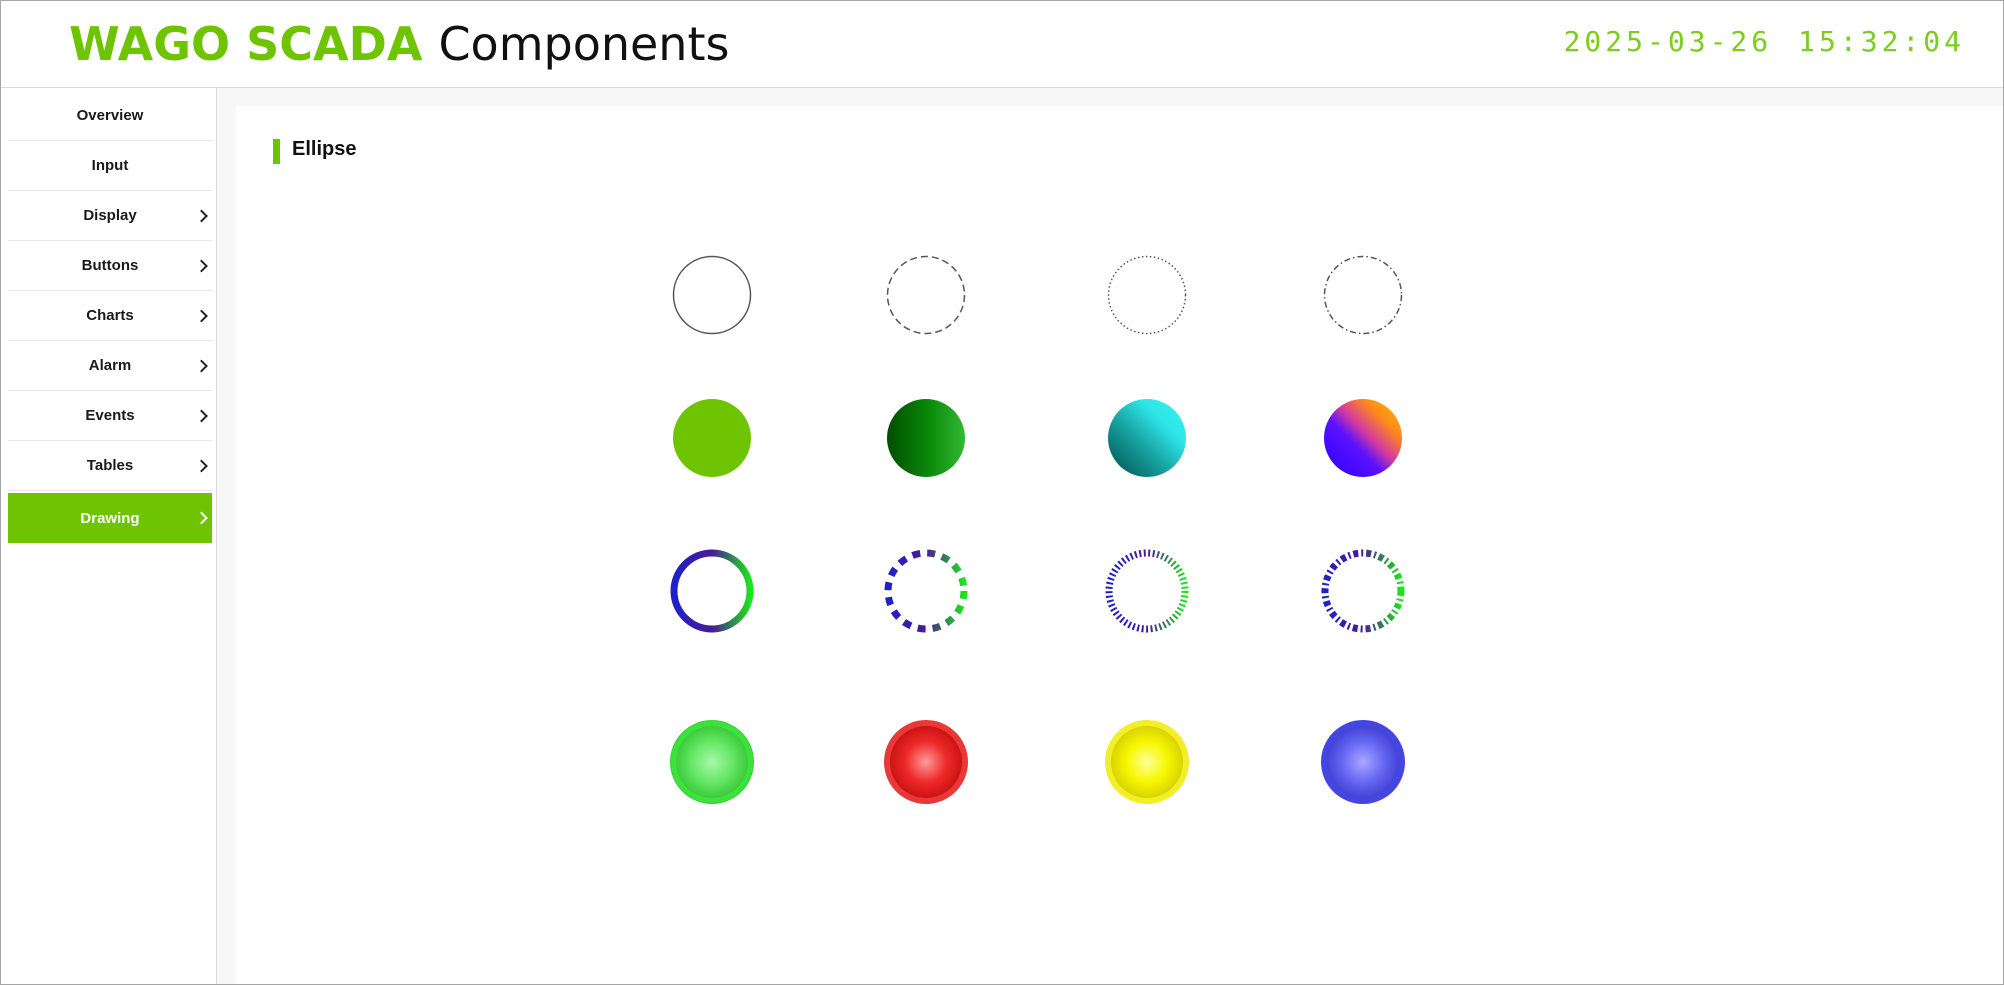  What do you see at coordinates (246, 44) in the screenshot?
I see `brand-name: WAGO SCADA` at bounding box center [246, 44].